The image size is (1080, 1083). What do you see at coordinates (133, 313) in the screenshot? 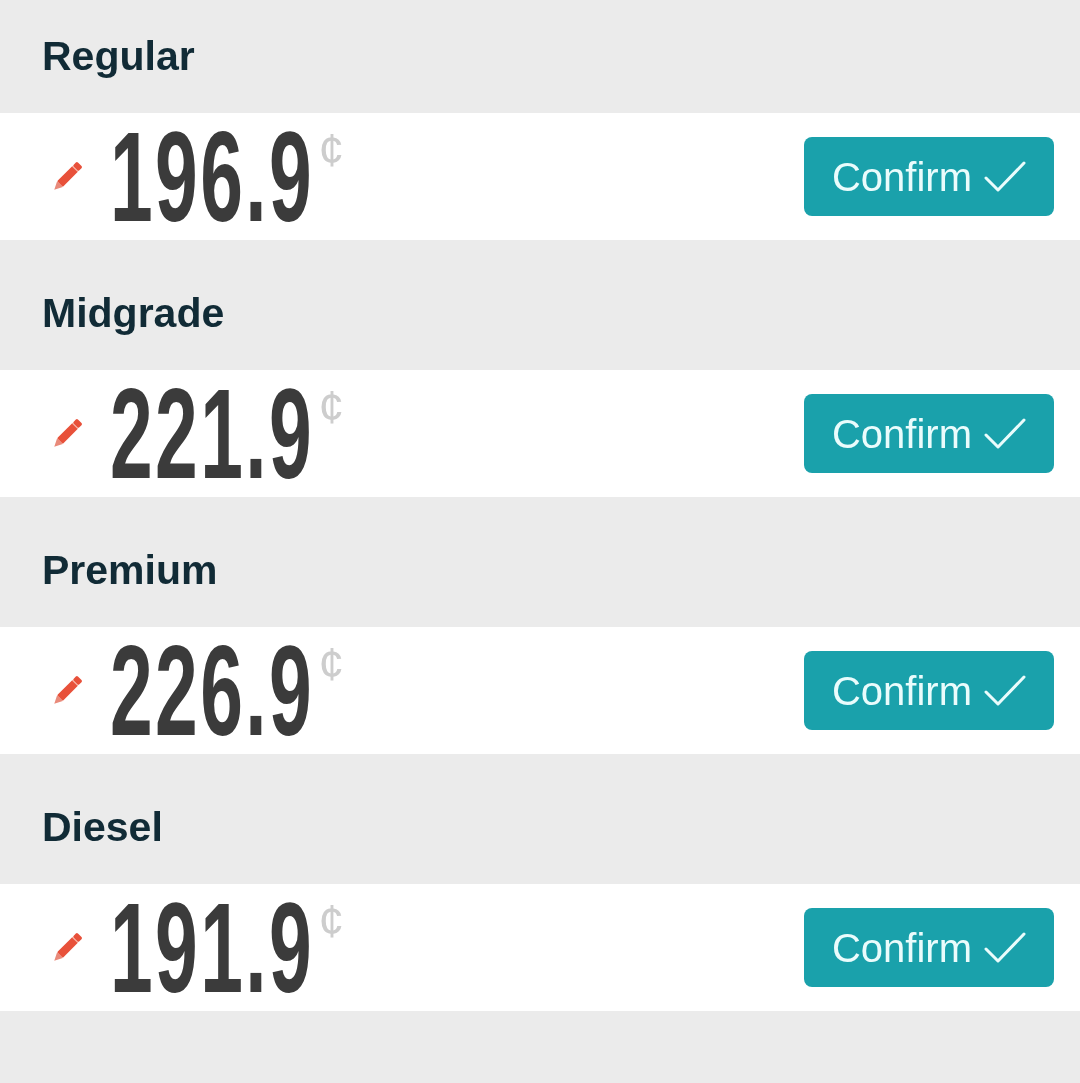
I see `grade-name: Midgrade` at bounding box center [133, 313].